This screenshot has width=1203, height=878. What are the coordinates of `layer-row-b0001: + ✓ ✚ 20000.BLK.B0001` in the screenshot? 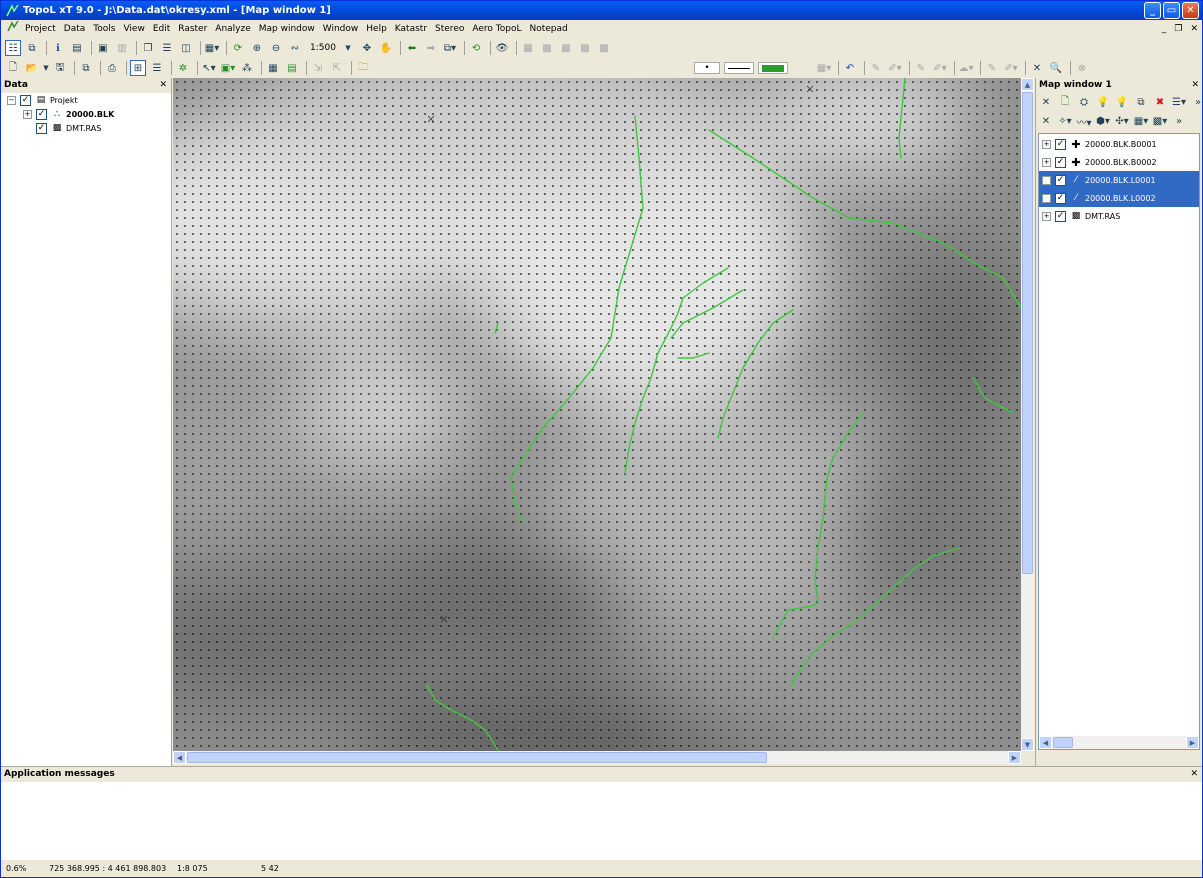 It's located at (1119, 144).